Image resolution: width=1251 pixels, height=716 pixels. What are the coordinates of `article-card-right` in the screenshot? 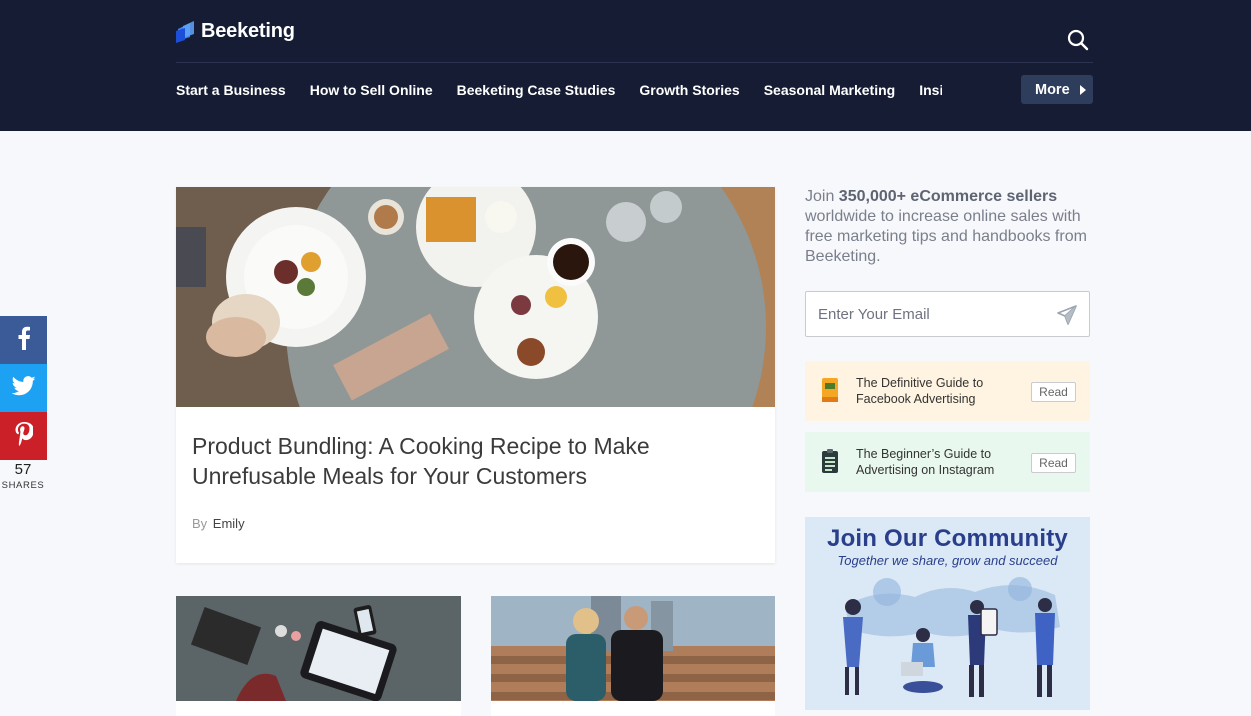 It's located at (633, 656).